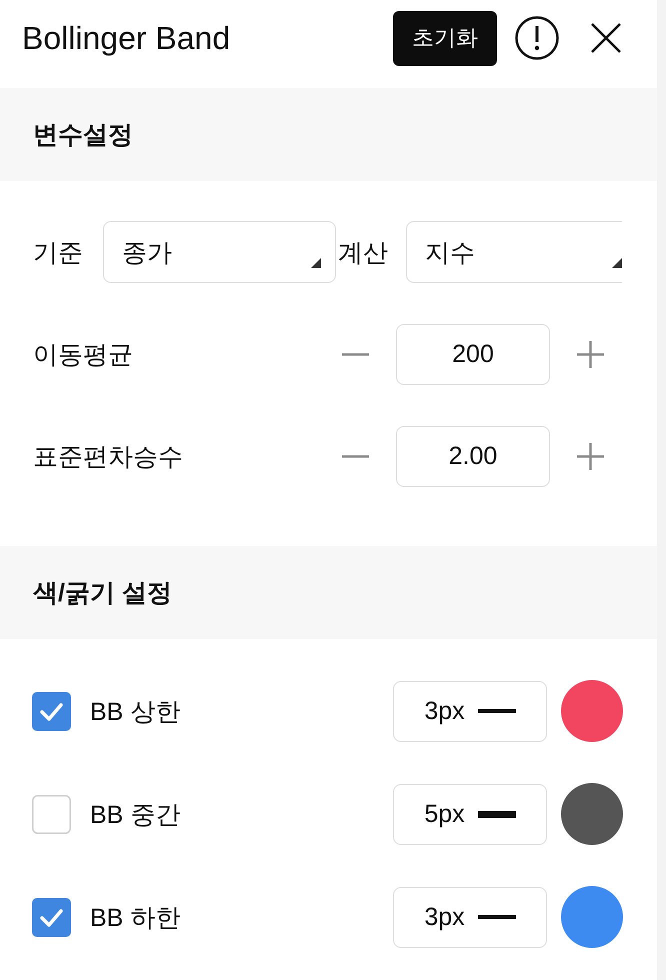 Image resolution: width=666 pixels, height=980 pixels. I want to click on line-label: BB 하한, so click(136, 918).